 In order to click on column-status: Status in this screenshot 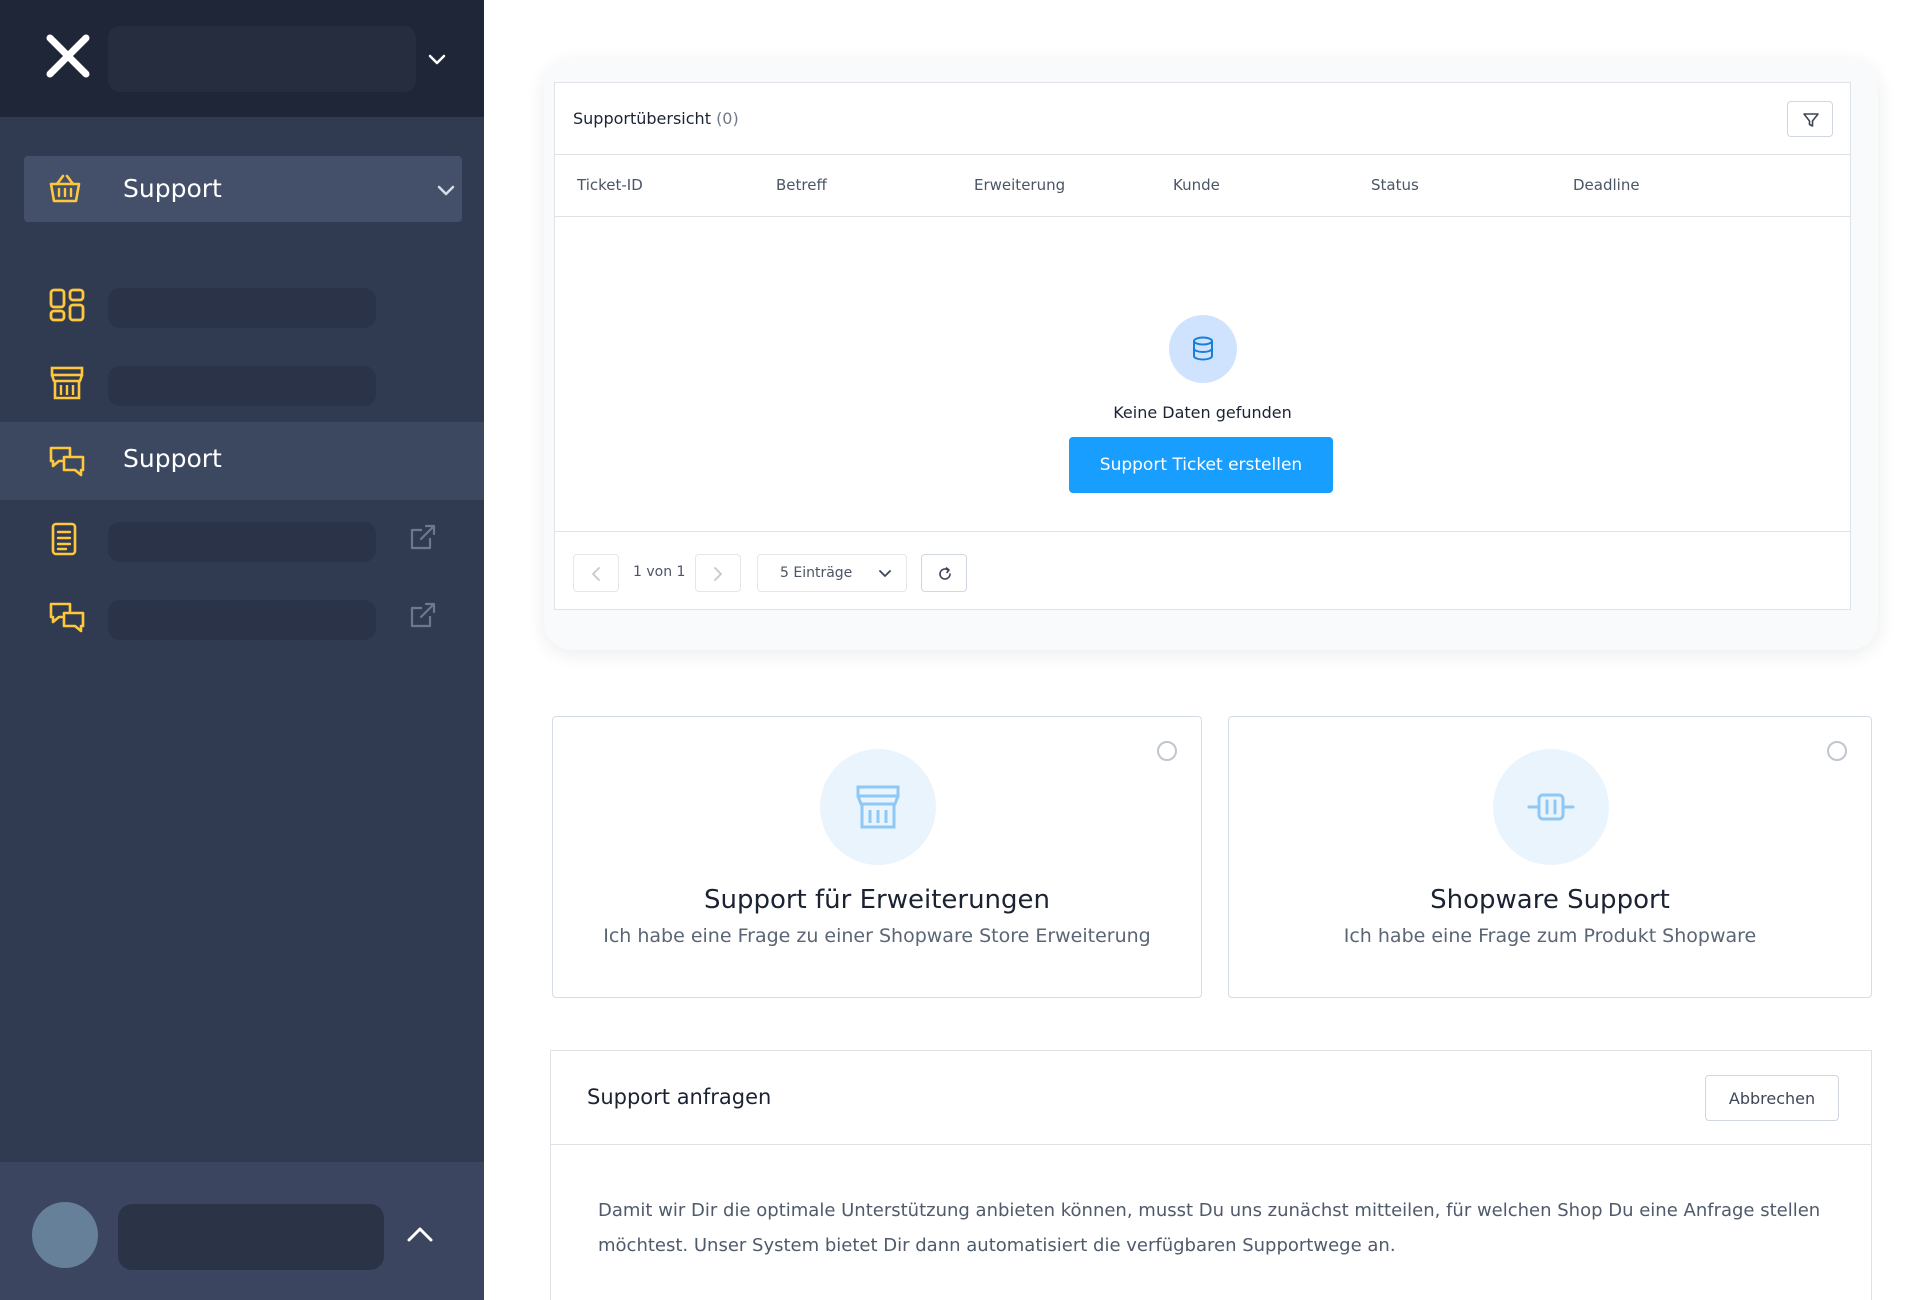, I will do `click(1395, 185)`.